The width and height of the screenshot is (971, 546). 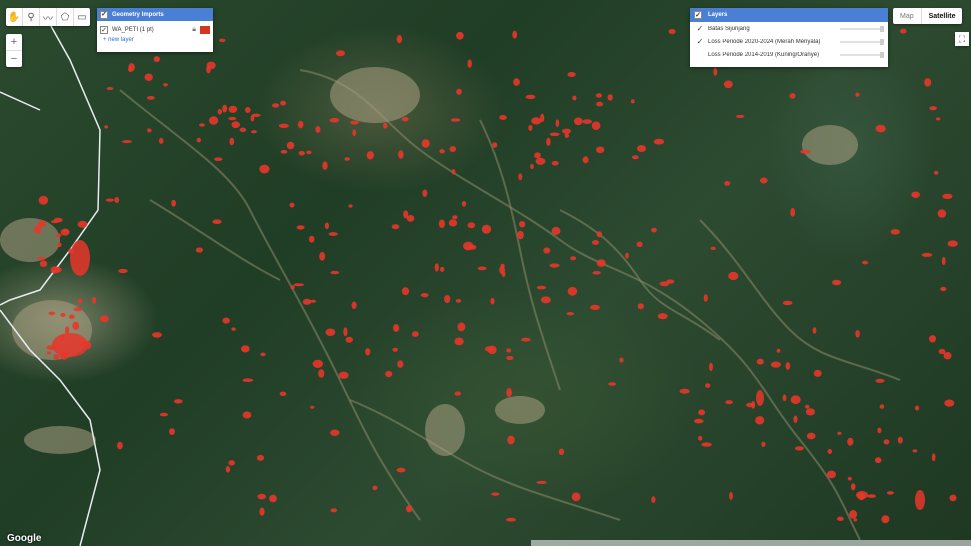 I want to click on marker-icon: ⚲, so click(x=31, y=17).